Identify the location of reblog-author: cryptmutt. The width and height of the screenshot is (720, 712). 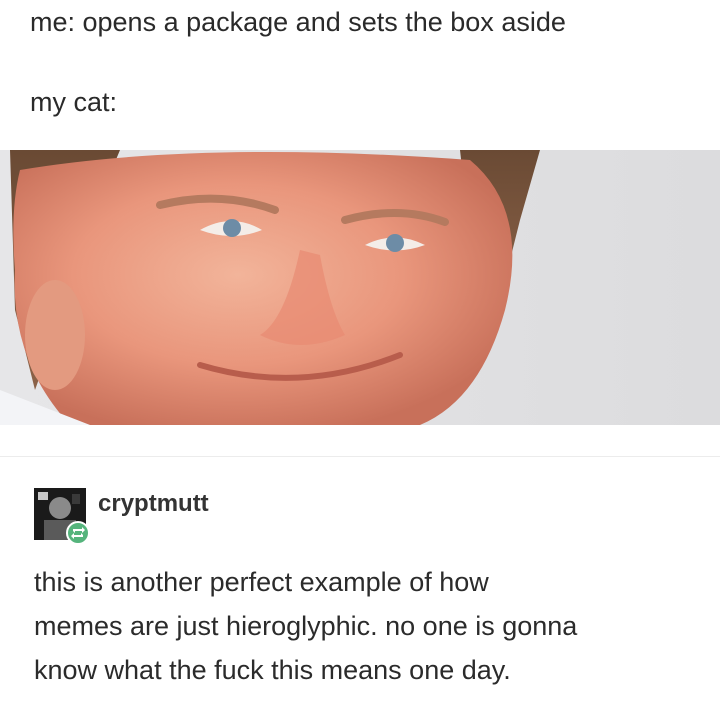
(234, 516).